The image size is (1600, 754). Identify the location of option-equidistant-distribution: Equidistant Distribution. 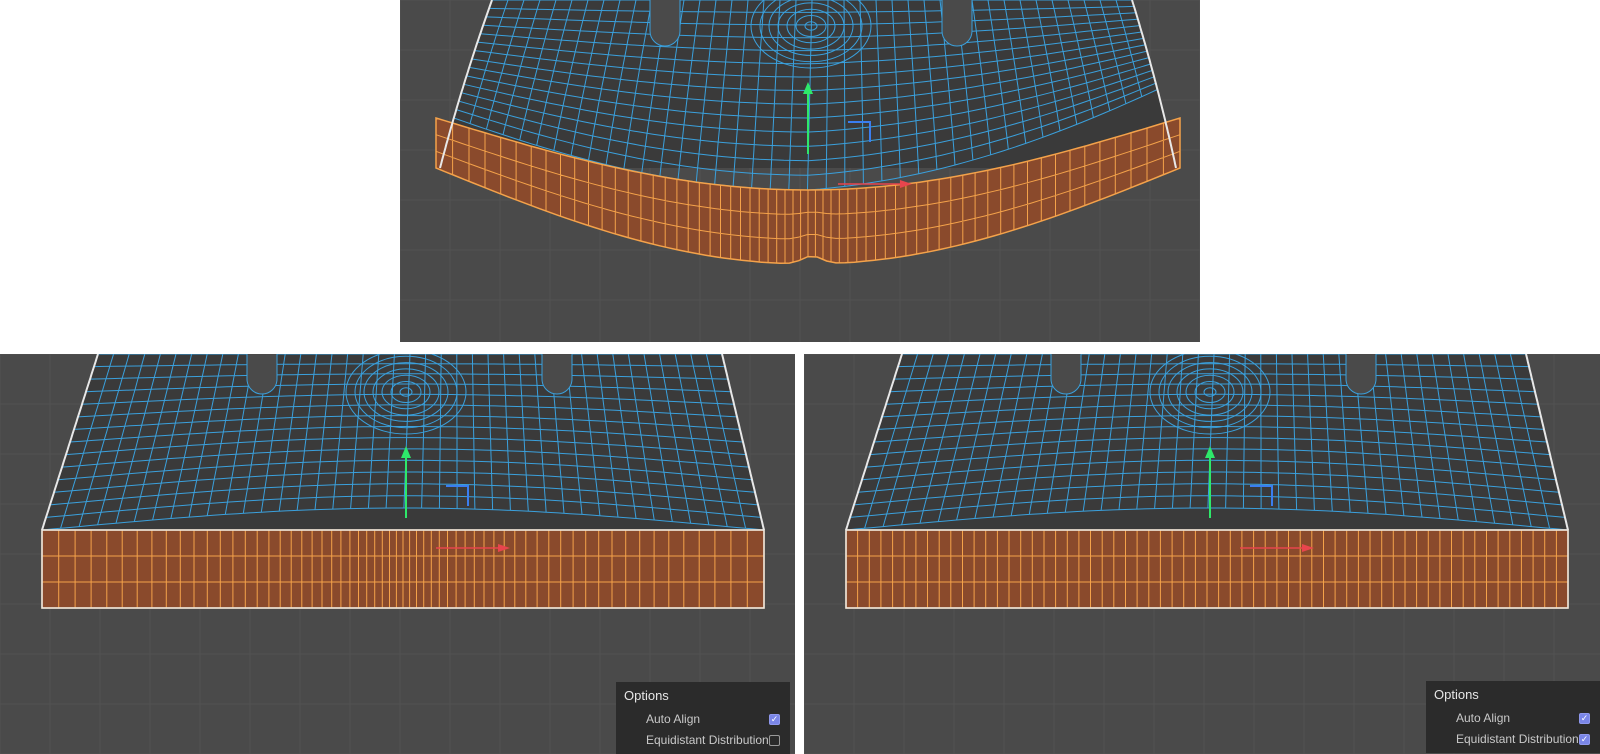
(713, 740).